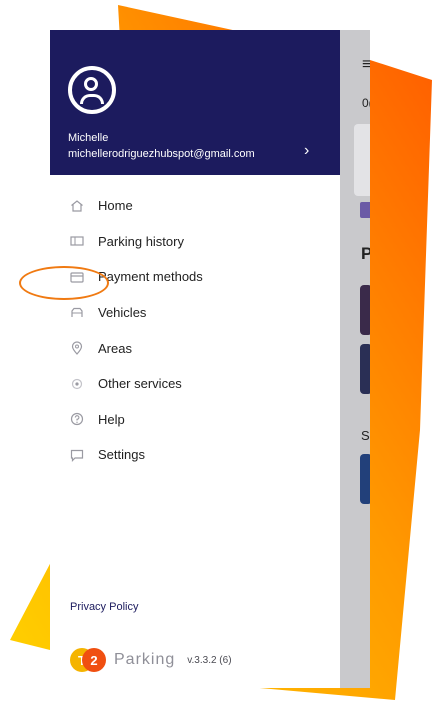  What do you see at coordinates (362, 160) in the screenshot?
I see `background-card` at bounding box center [362, 160].